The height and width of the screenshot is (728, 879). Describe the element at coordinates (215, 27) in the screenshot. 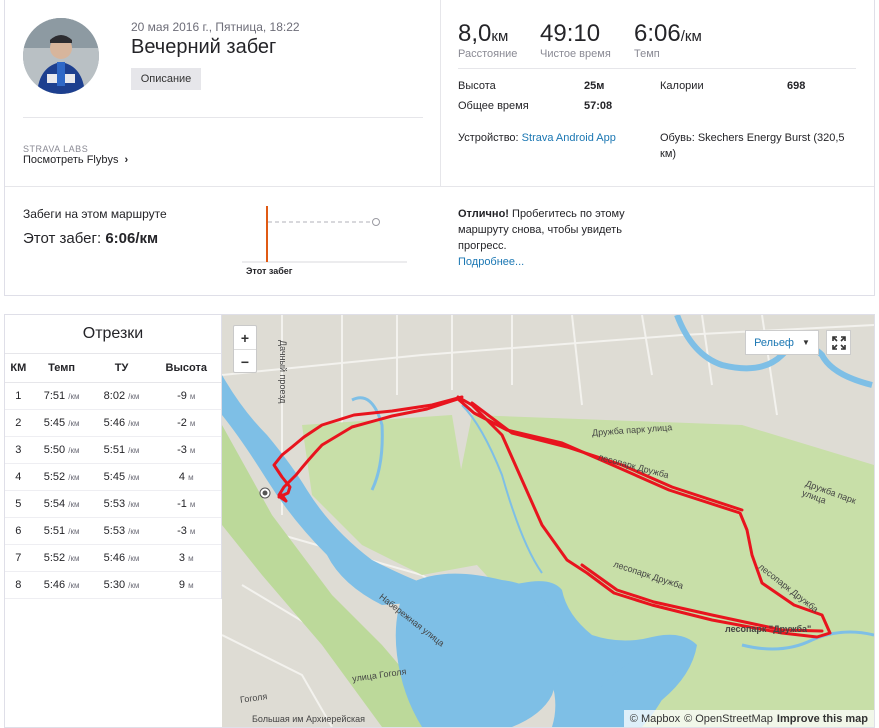

I see `activity-date: 20 мая 2016 г., Пятница, 18:22` at that location.